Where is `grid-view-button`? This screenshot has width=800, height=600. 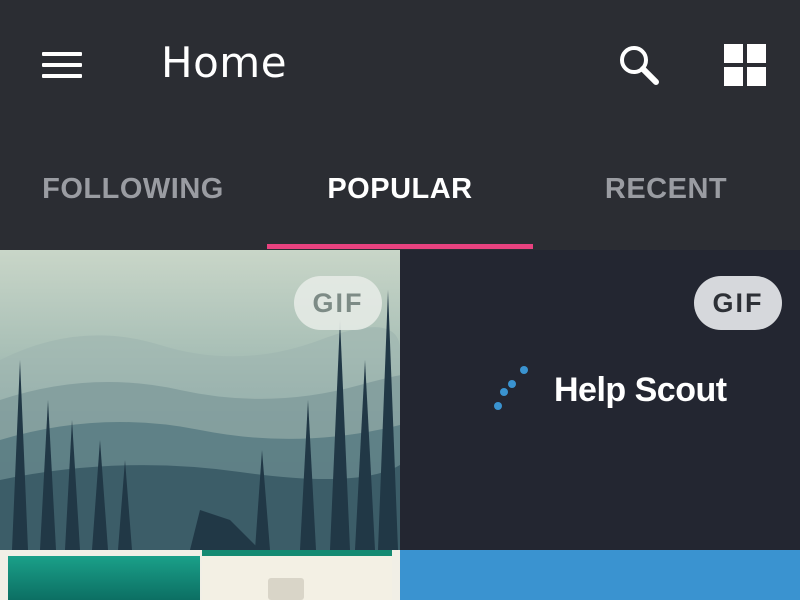 grid-view-button is located at coordinates (745, 65).